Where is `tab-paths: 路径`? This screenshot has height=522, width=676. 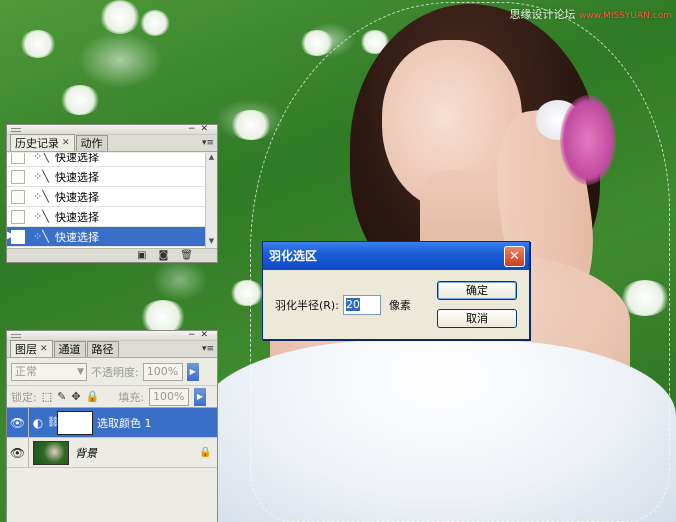 tab-paths: 路径 is located at coordinates (102, 349).